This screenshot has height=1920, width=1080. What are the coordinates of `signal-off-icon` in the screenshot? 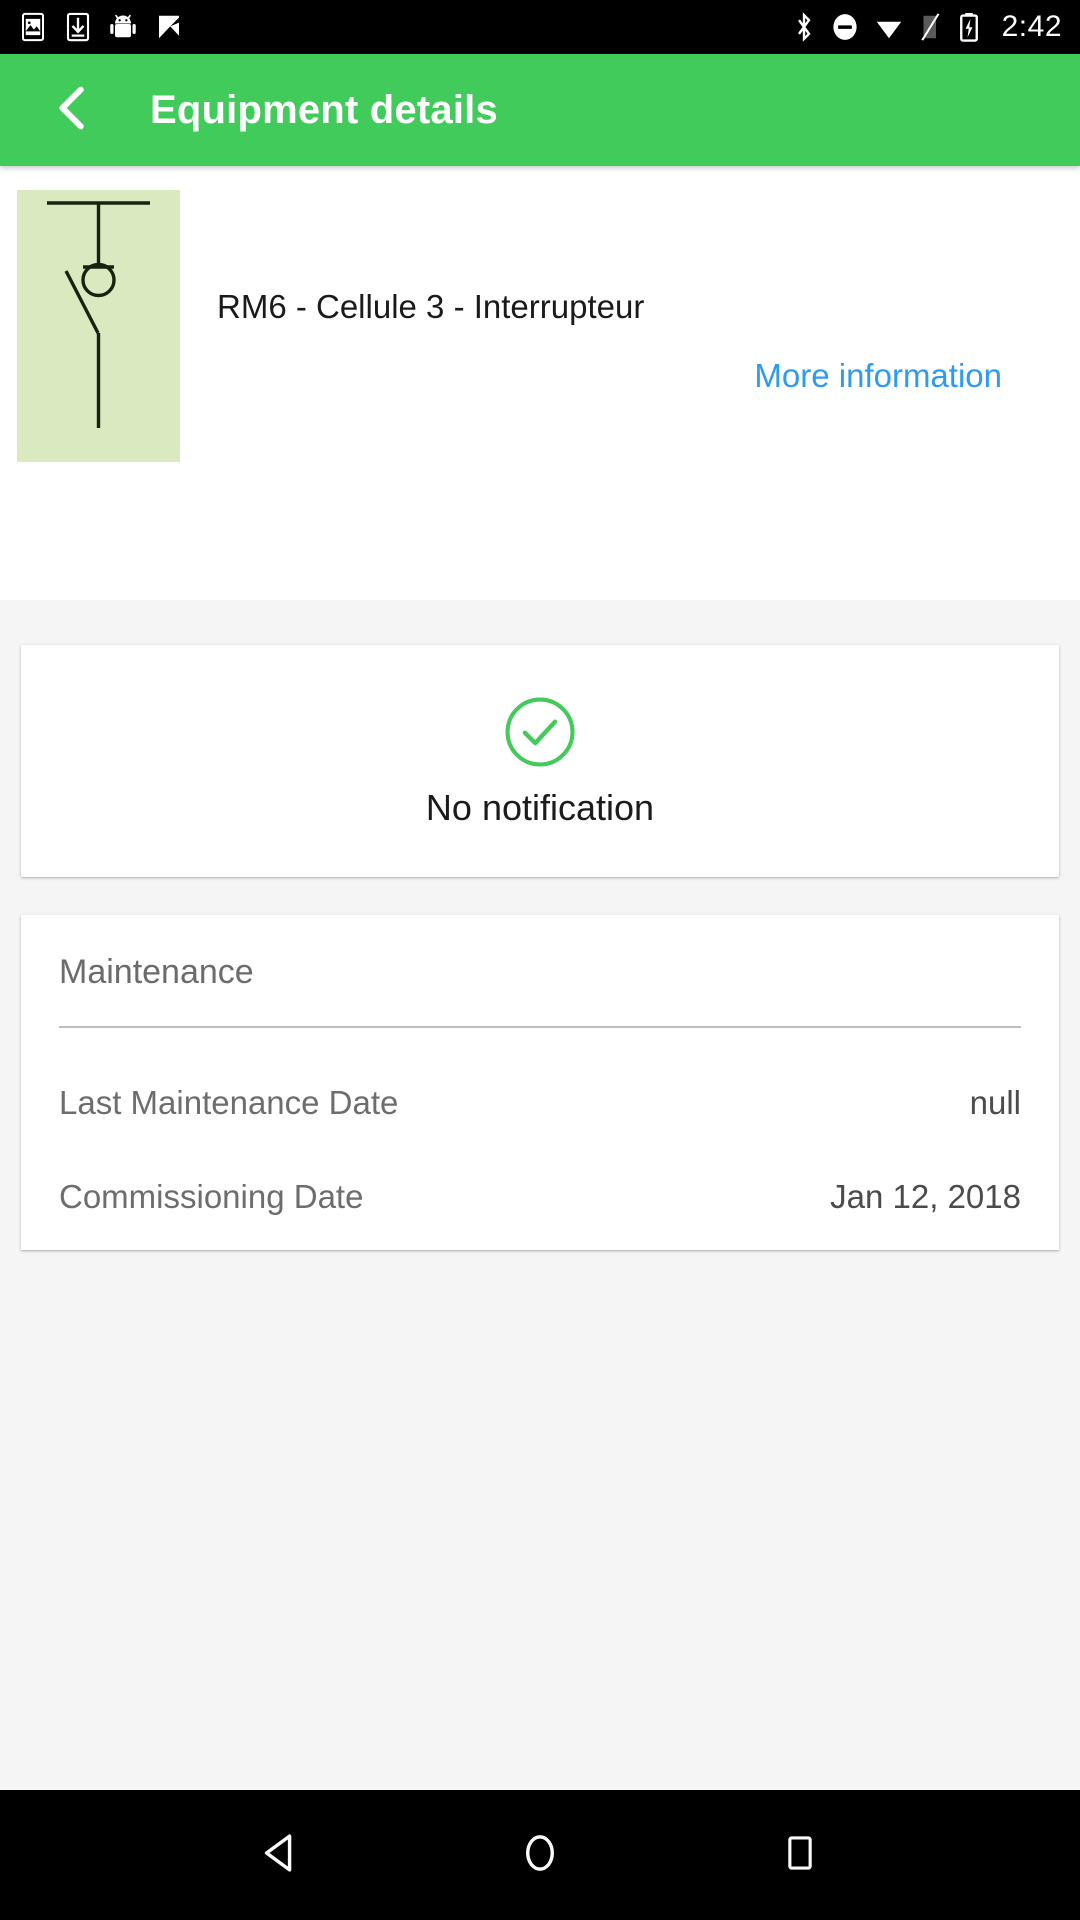 It's located at (931, 27).